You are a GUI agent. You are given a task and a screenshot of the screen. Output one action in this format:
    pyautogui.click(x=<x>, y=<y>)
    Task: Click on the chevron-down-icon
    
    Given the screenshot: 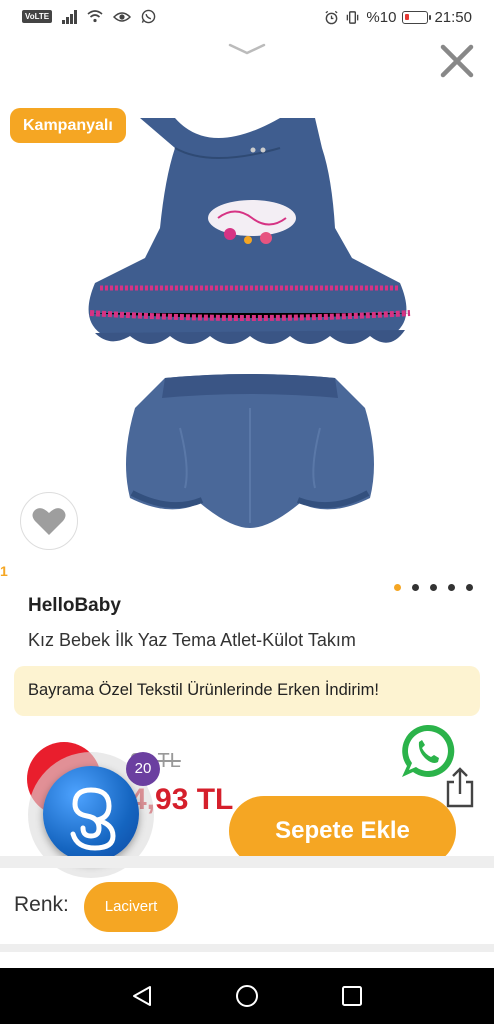 What is the action you would take?
    pyautogui.click(x=247, y=49)
    